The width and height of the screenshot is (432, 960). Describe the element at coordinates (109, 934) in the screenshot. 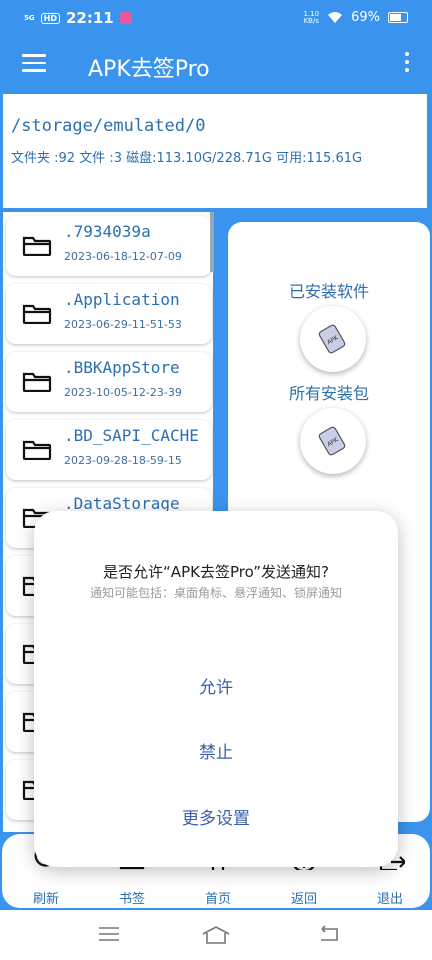

I see `recents-icon` at that location.